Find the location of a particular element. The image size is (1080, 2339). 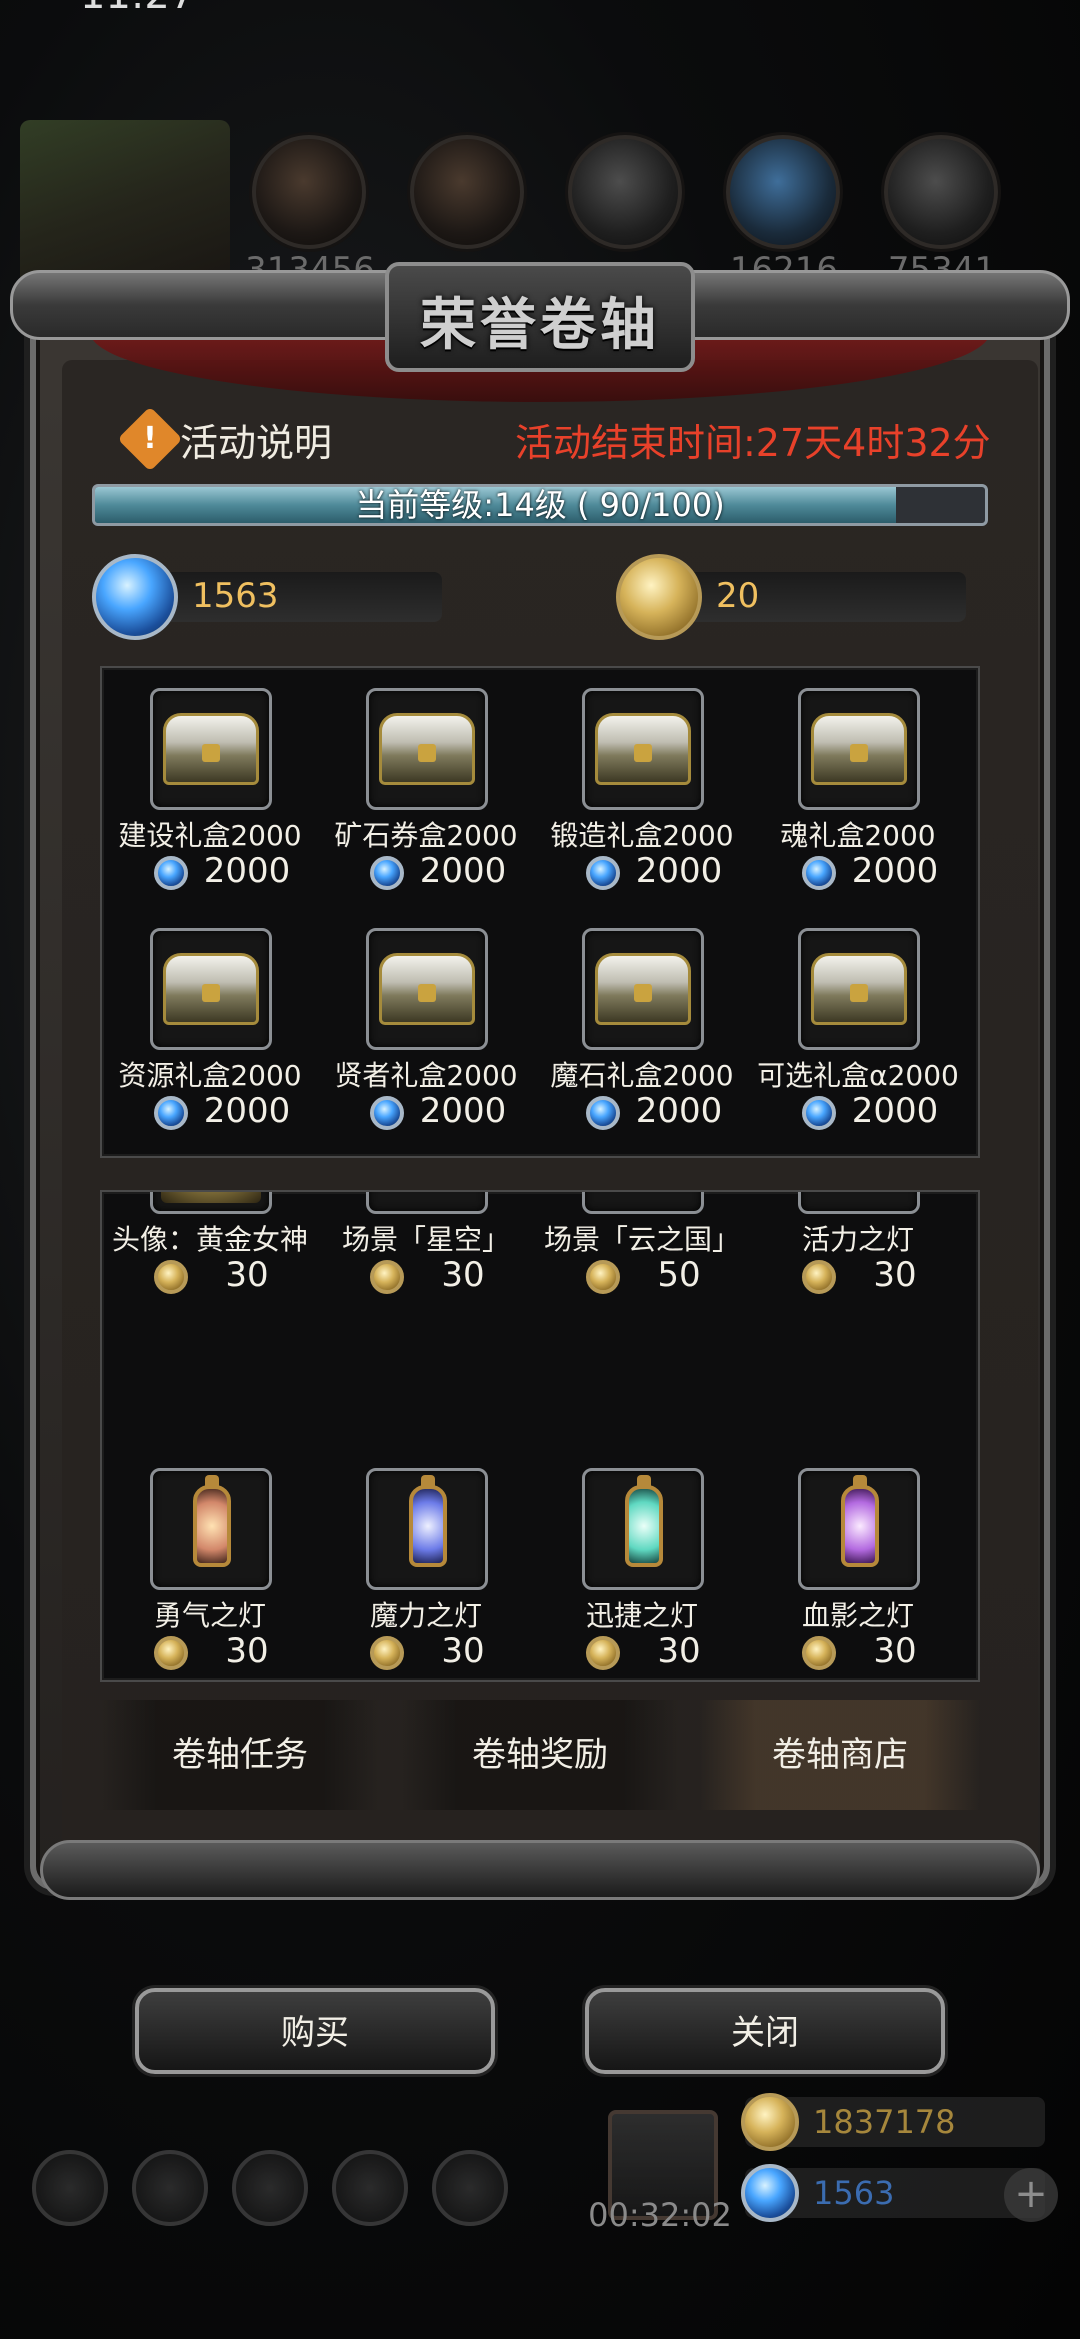

hud-gold: 1837178 is located at coordinates (893, 2122).